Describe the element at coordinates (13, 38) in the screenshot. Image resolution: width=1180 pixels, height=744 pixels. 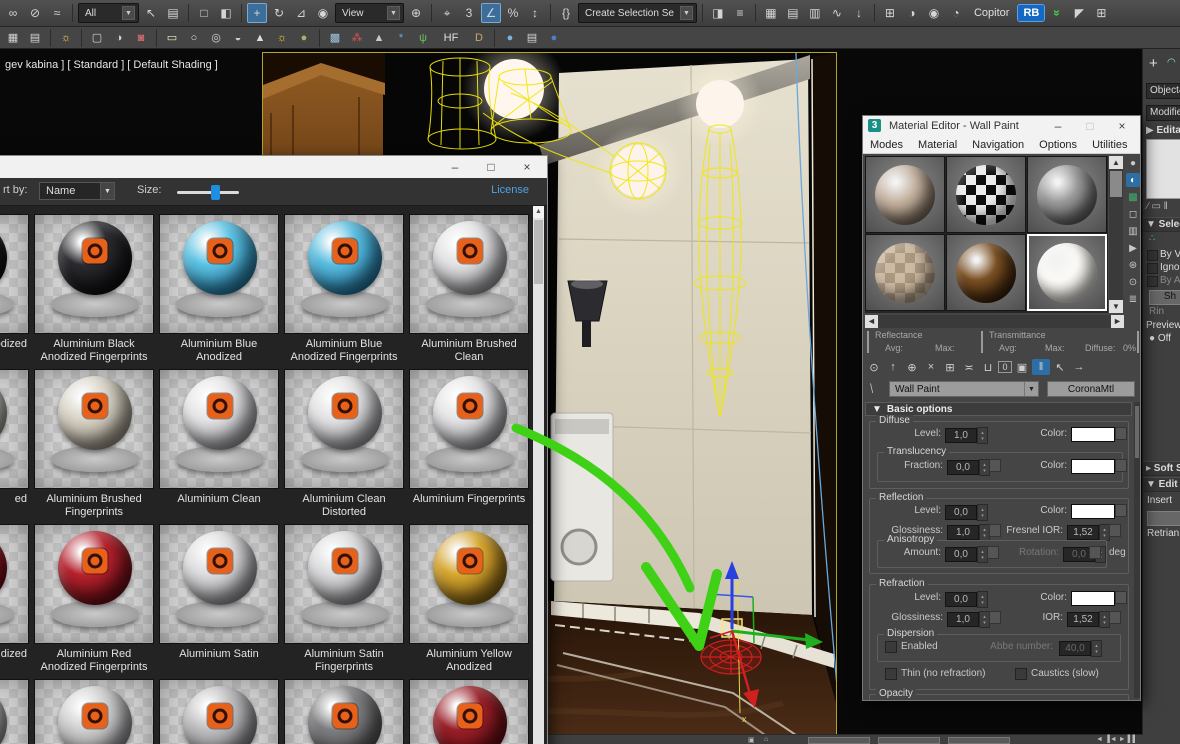
I see `grid-table-a-icon: ▦` at that location.